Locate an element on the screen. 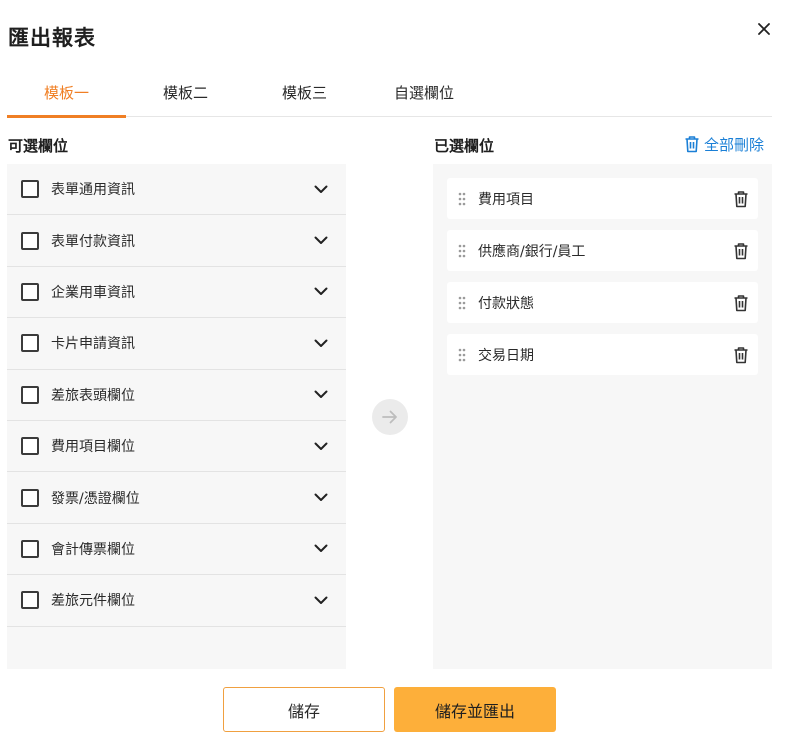  field-group-label: 會計傳票欄位 is located at coordinates (93, 549).